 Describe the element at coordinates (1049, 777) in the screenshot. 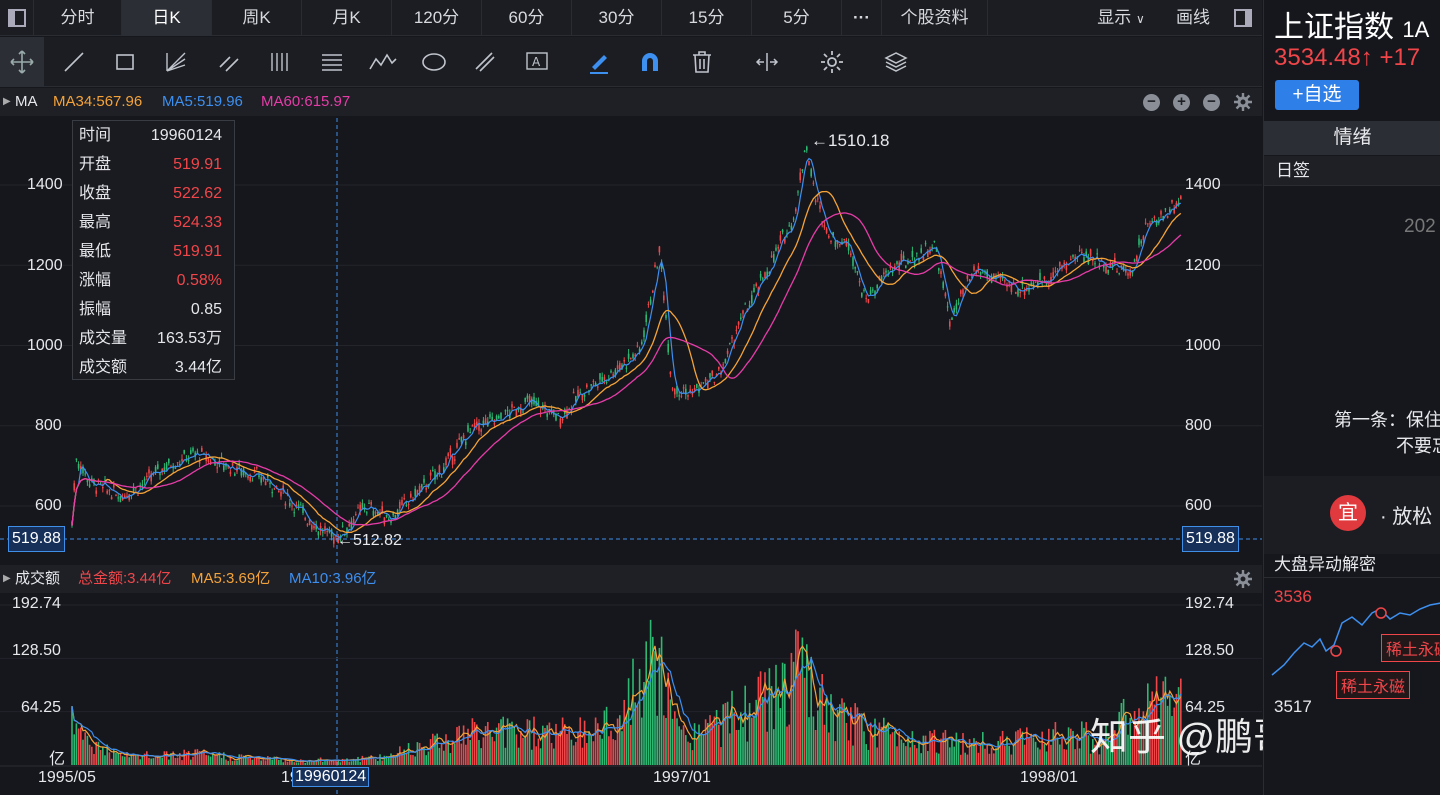

I see `x-tick-end: 1998/01` at that location.